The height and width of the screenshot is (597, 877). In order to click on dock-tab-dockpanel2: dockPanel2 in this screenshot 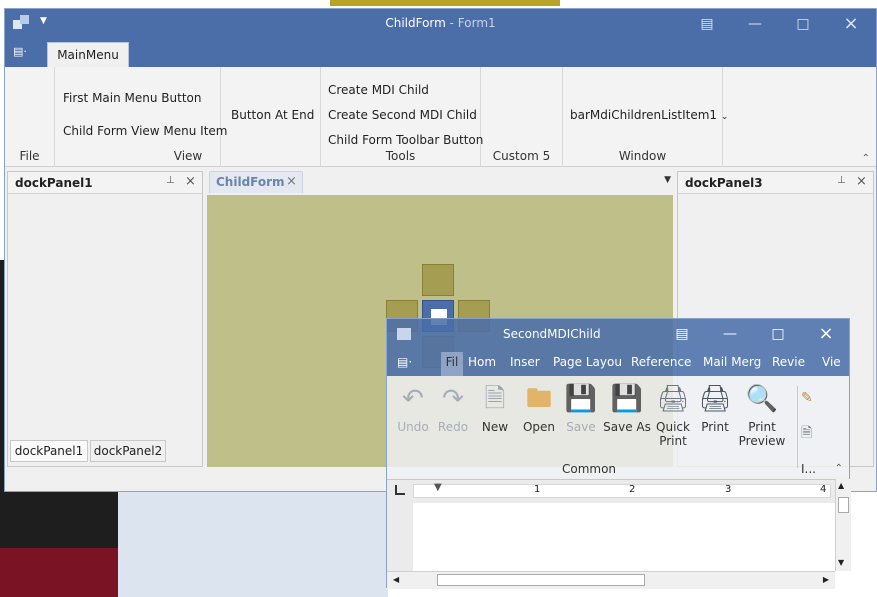, I will do `click(128, 451)`.